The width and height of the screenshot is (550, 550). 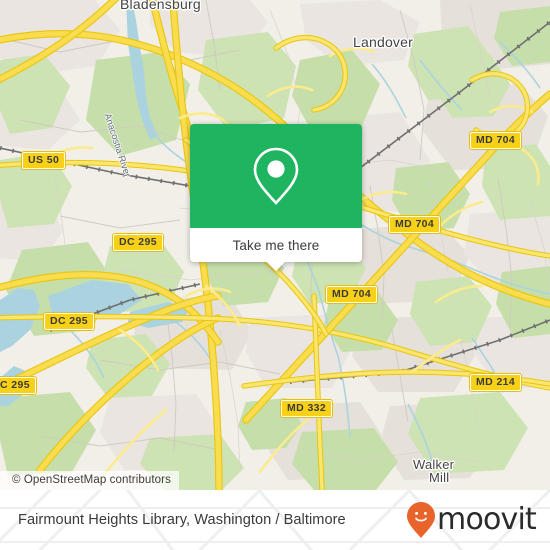 What do you see at coordinates (89, 480) in the screenshot?
I see `osm-attribution: © OpenStreetMap contributors` at bounding box center [89, 480].